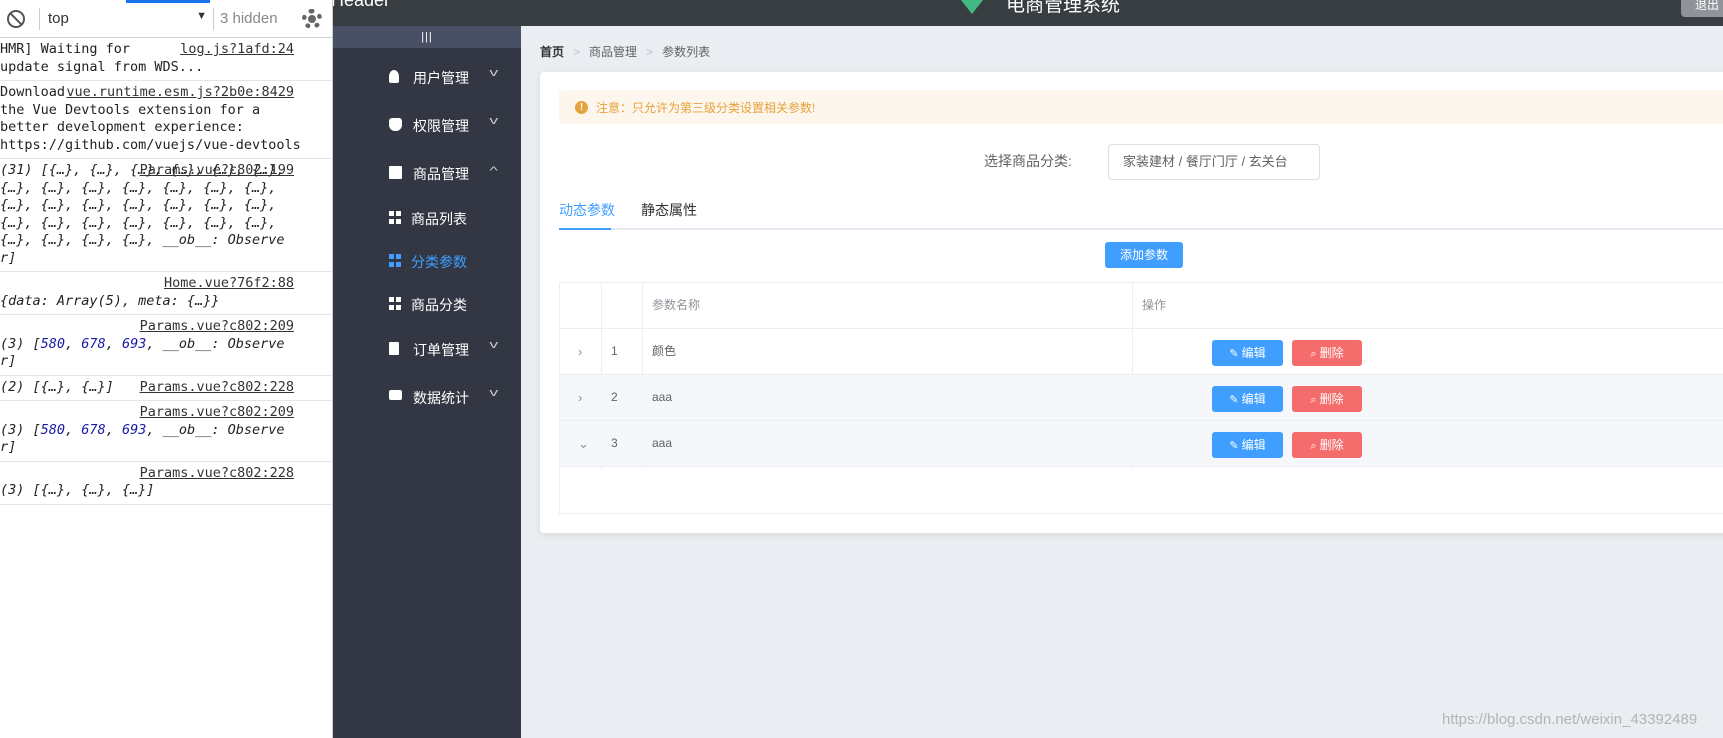  I want to click on table-row: ⌄ 3 aaa ✎ 编辑 ⌕ 删除, so click(1141, 444).